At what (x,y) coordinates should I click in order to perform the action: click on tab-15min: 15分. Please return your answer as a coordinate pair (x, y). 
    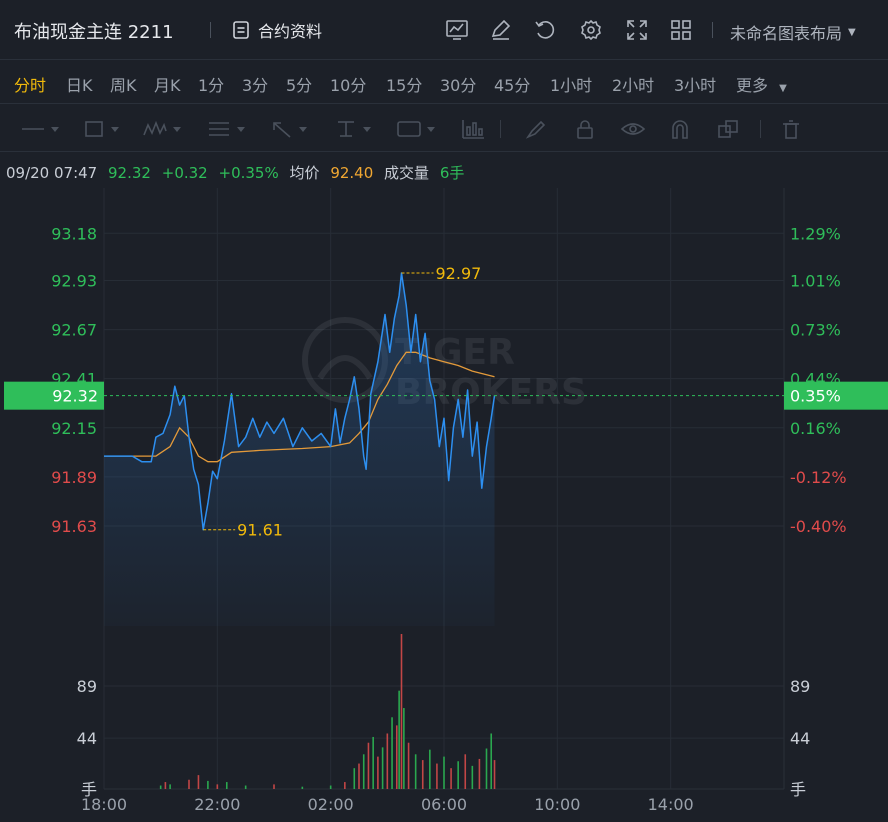
    Looking at the image, I should click on (404, 84).